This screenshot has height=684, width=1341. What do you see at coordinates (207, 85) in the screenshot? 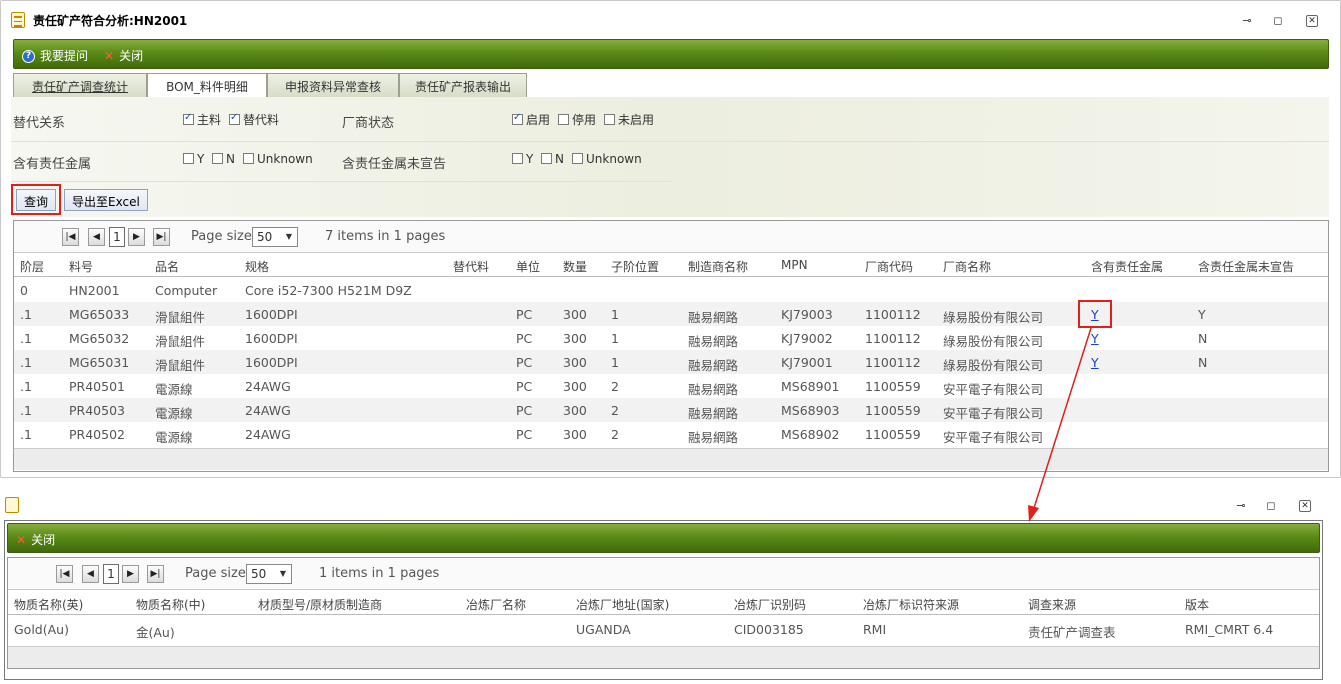
I see `tab-bom-details: BOM_料件明细` at bounding box center [207, 85].